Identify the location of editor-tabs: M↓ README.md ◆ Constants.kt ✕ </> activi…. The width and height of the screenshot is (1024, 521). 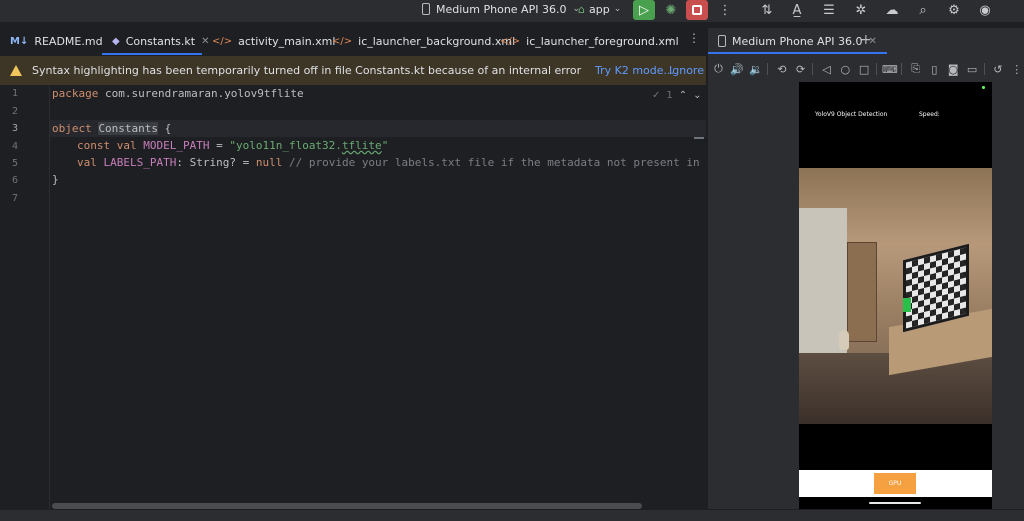
(353, 41).